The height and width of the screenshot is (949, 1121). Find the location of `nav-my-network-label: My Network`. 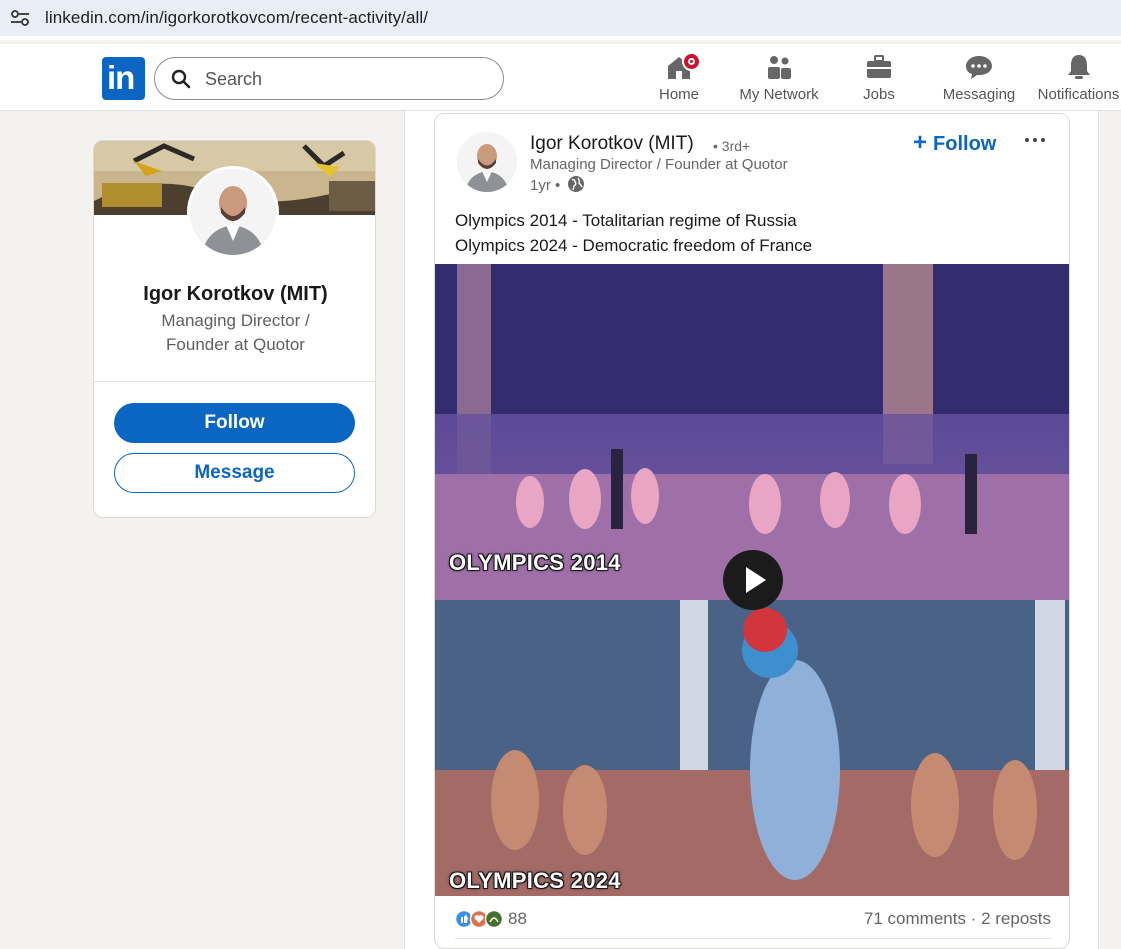

nav-my-network-label: My Network is located at coordinates (779, 94).